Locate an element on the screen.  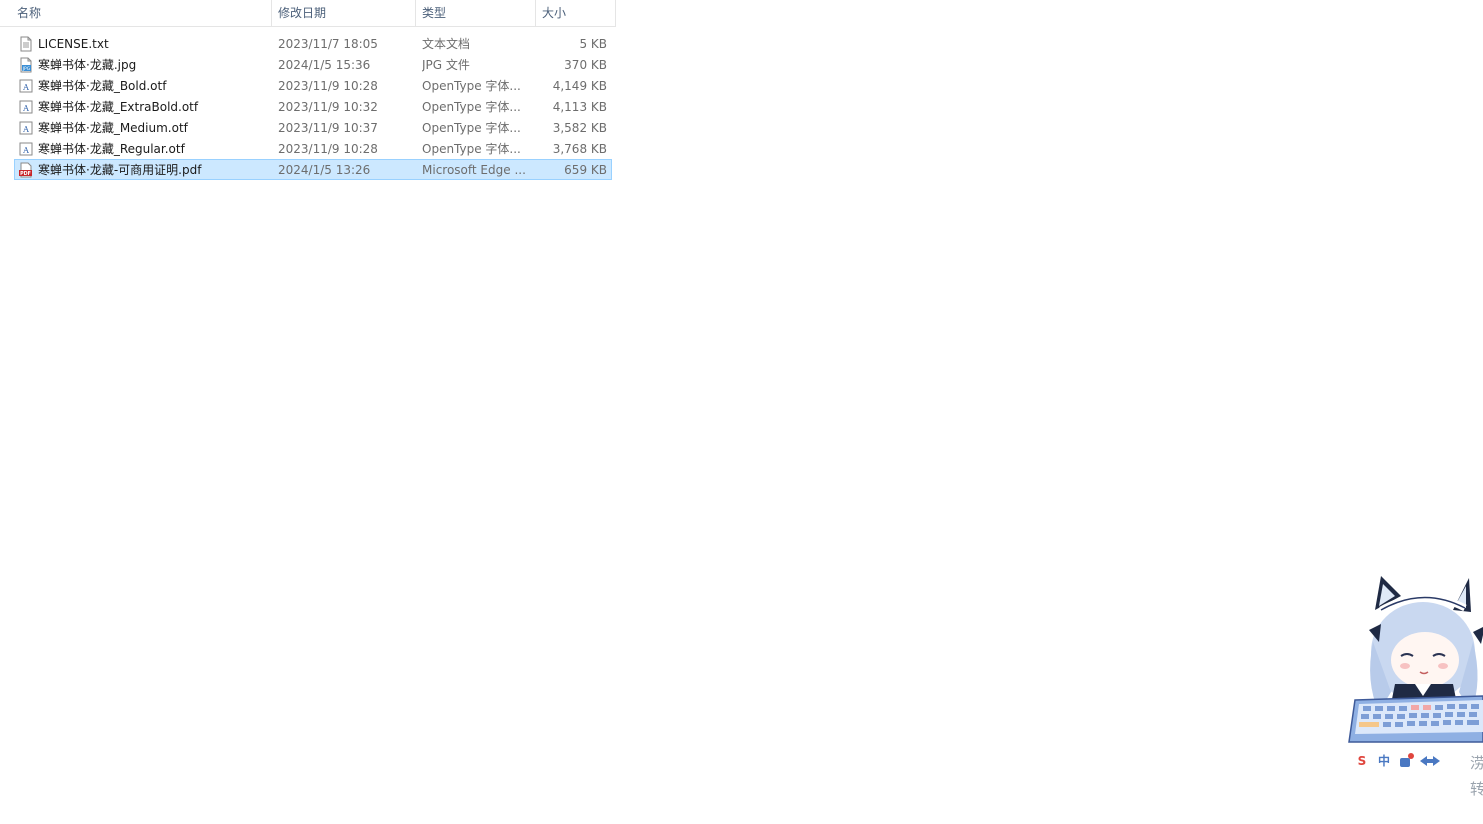
file-name: 寒蝉书体·龙藏_ExtraBold.otf is located at coordinates (118, 107).